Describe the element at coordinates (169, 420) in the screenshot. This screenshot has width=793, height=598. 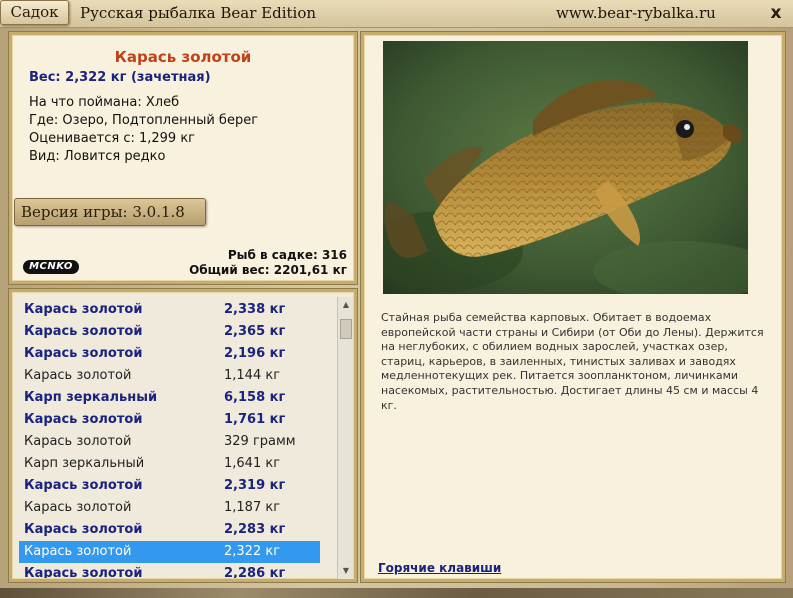
I see `list-item: Карась золотой 1,761 кг` at that location.